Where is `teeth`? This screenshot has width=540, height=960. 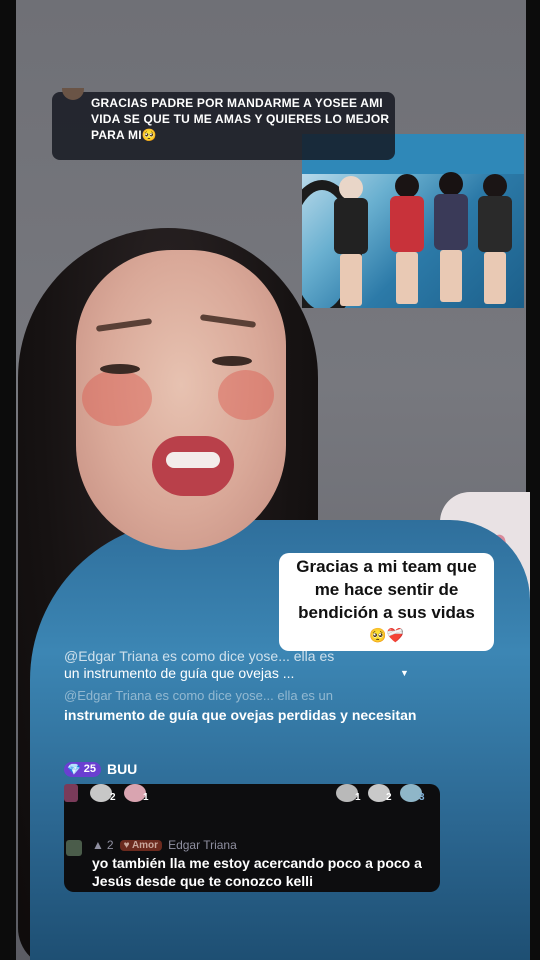 teeth is located at coordinates (193, 460).